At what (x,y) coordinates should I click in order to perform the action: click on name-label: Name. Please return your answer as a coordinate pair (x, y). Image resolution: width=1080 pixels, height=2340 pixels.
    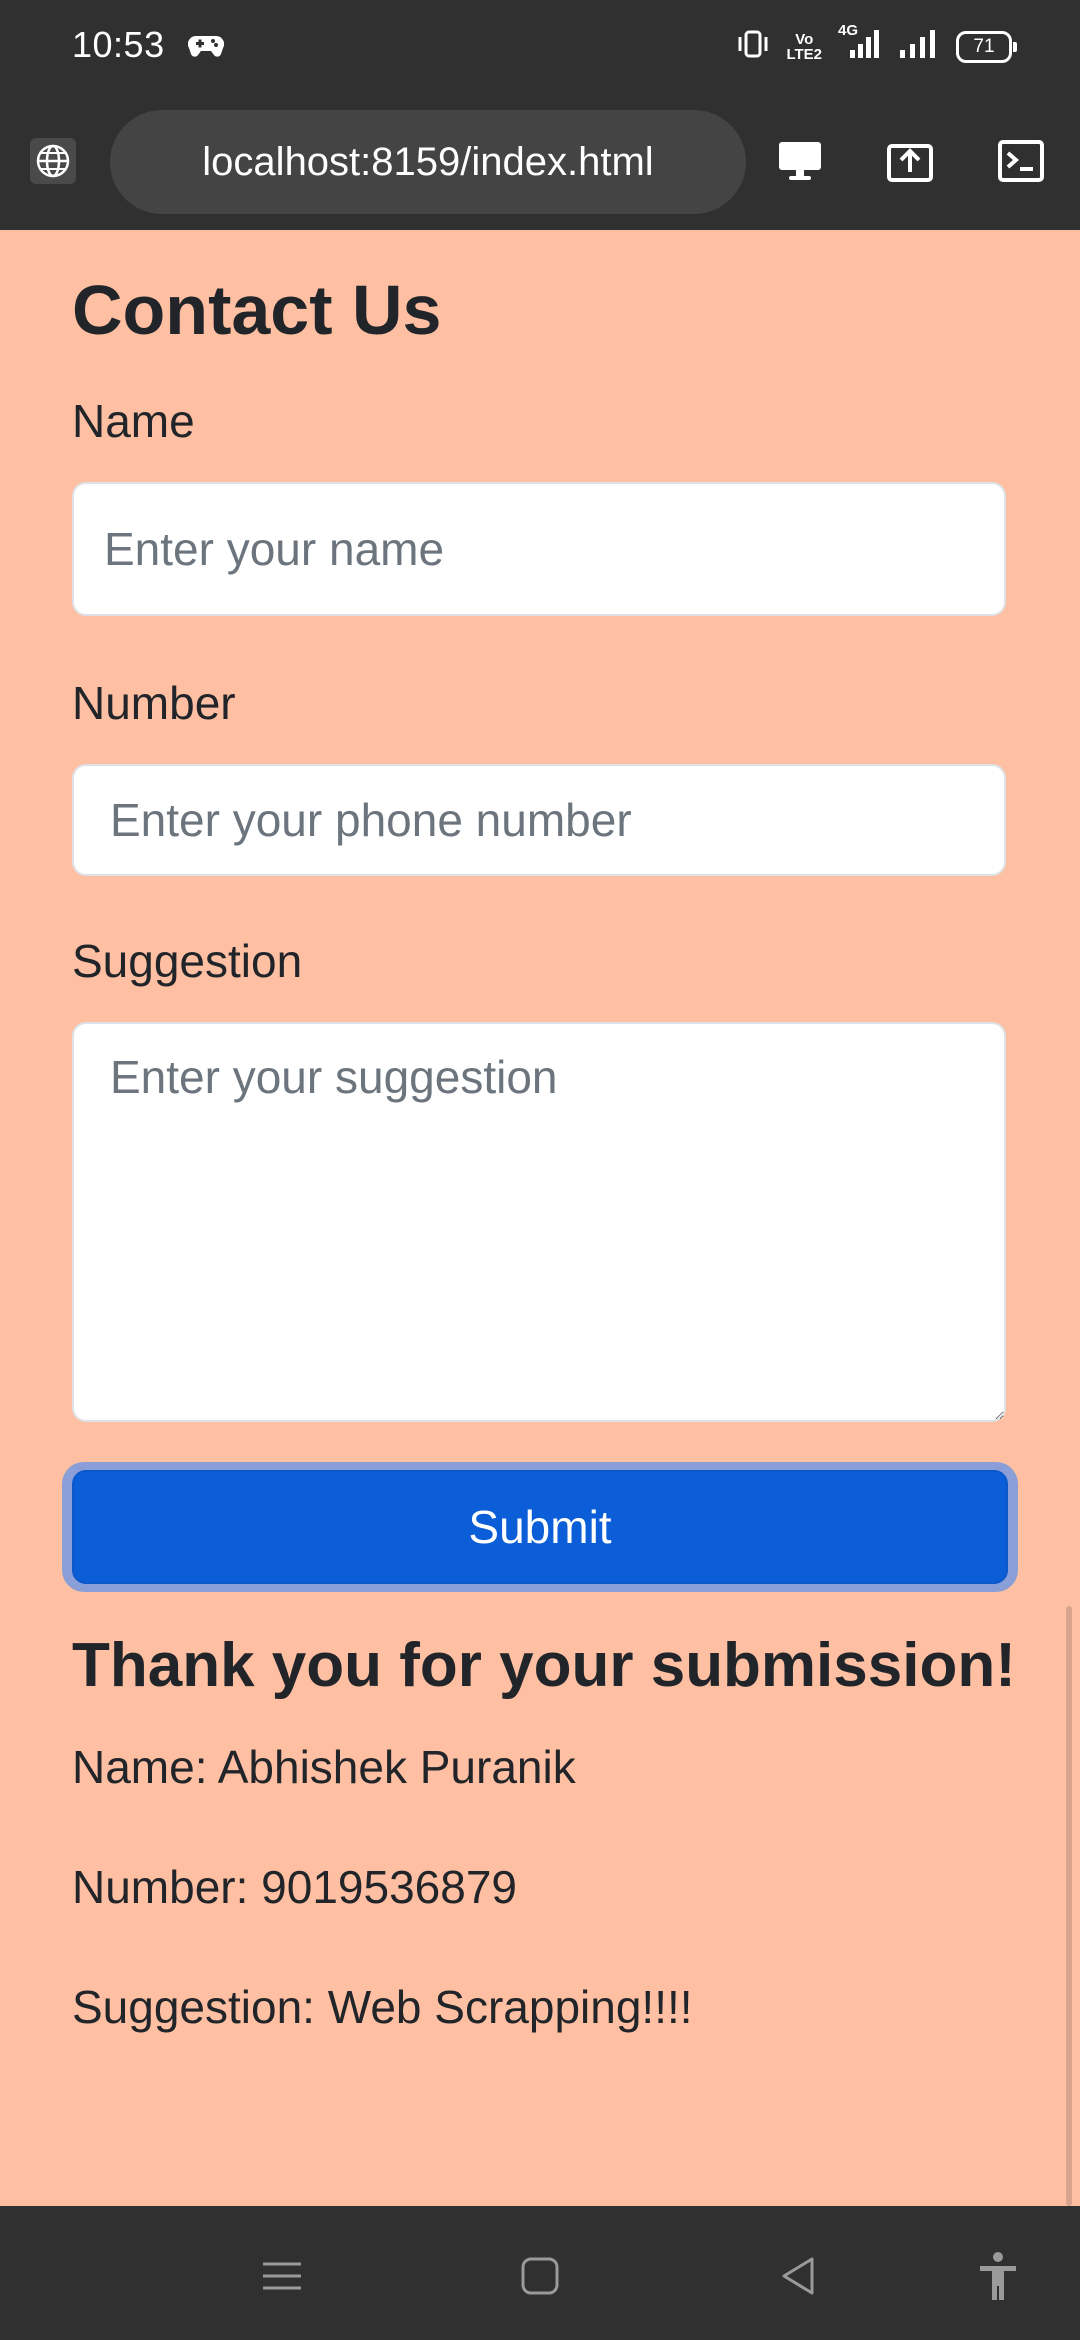
    Looking at the image, I should click on (133, 421).